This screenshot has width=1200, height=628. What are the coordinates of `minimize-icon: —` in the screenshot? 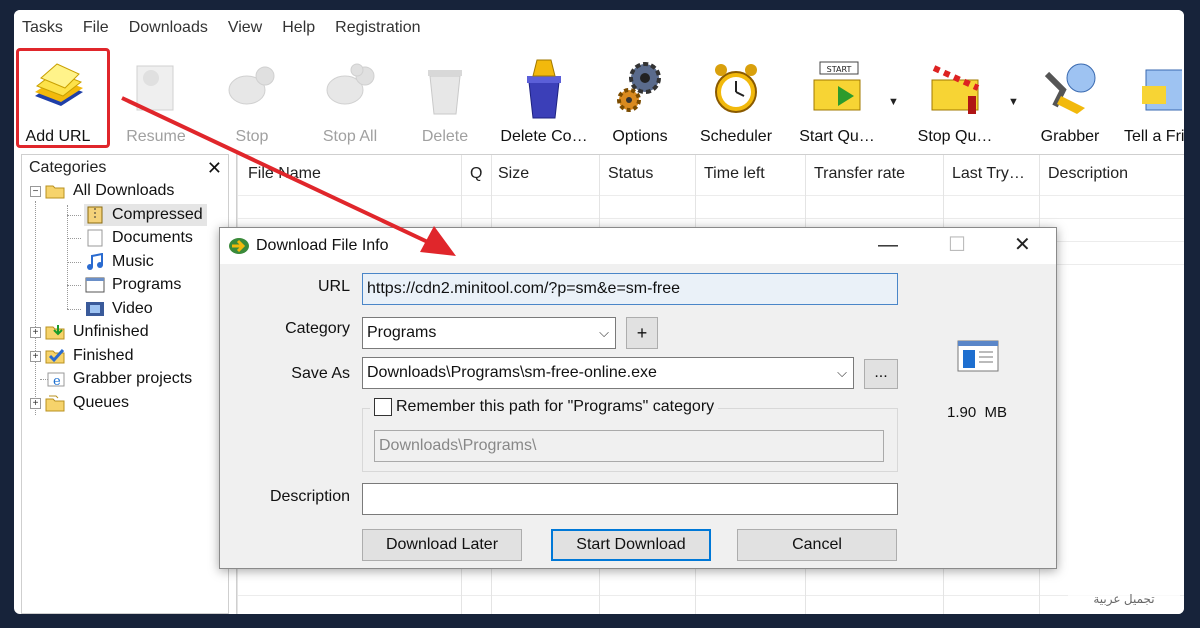 It's located at (888, 245).